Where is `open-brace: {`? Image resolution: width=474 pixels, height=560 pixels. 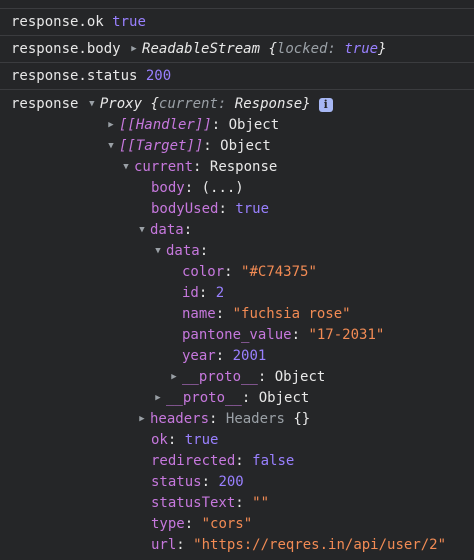 open-brace: { is located at coordinates (272, 49).